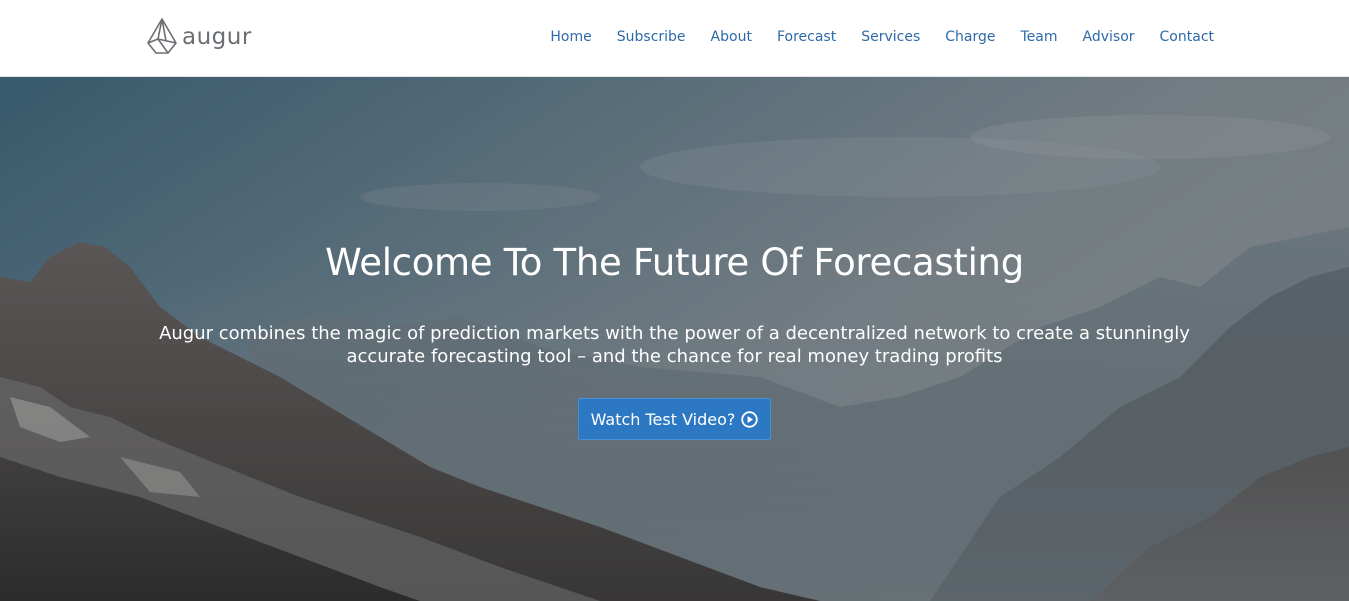  What do you see at coordinates (674, 262) in the screenshot?
I see `hero-title: Welcome To The Future Of Forecasting` at bounding box center [674, 262].